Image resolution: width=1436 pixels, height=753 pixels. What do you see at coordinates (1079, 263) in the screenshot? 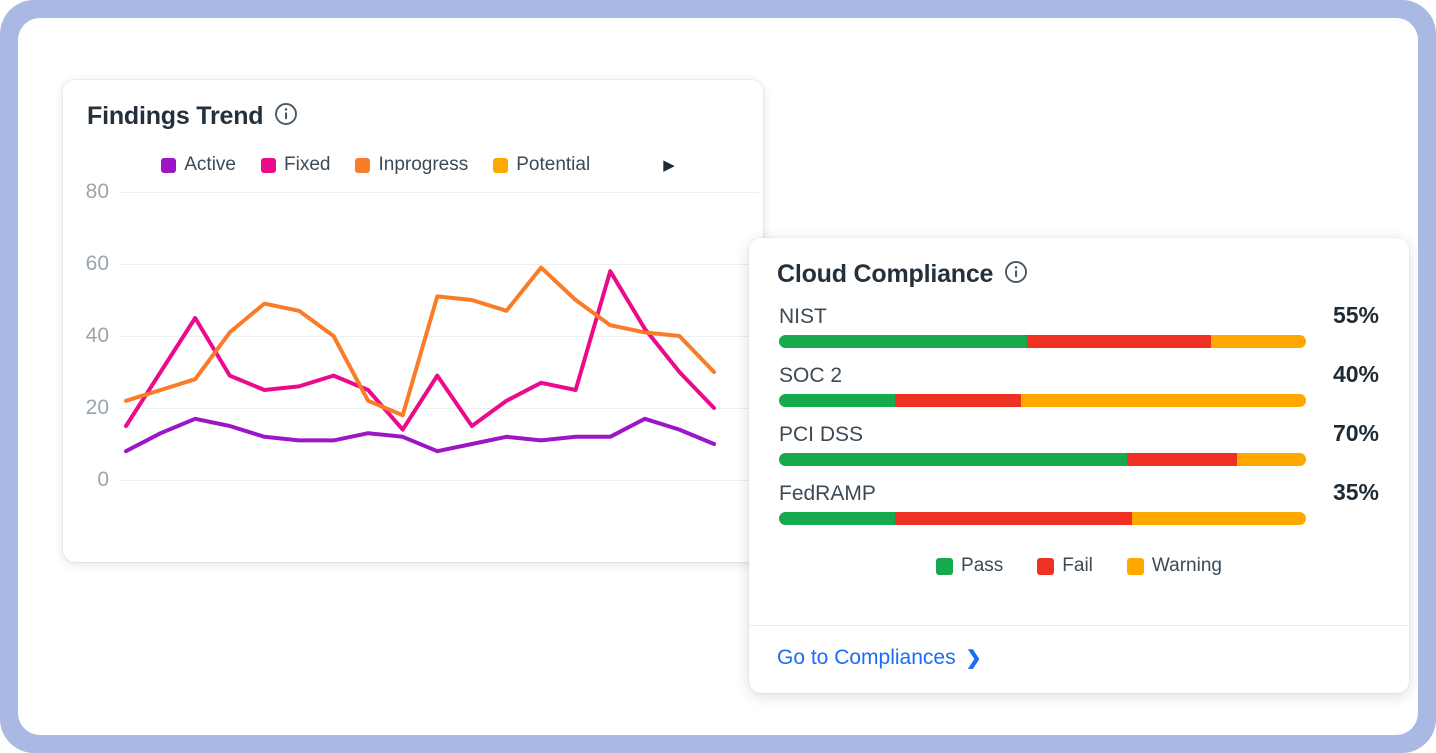
I see `cloud-compliance-header: Cloud Compliance` at bounding box center [1079, 263].